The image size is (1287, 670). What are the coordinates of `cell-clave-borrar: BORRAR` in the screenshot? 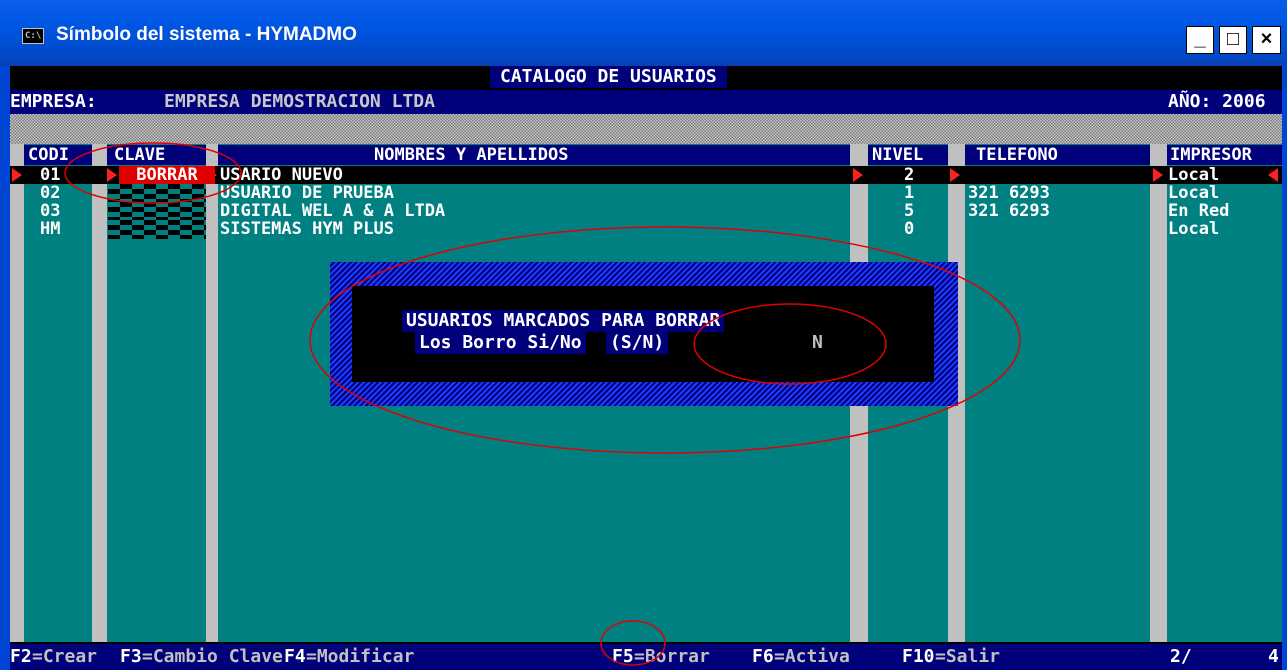 It's located at (167, 175).